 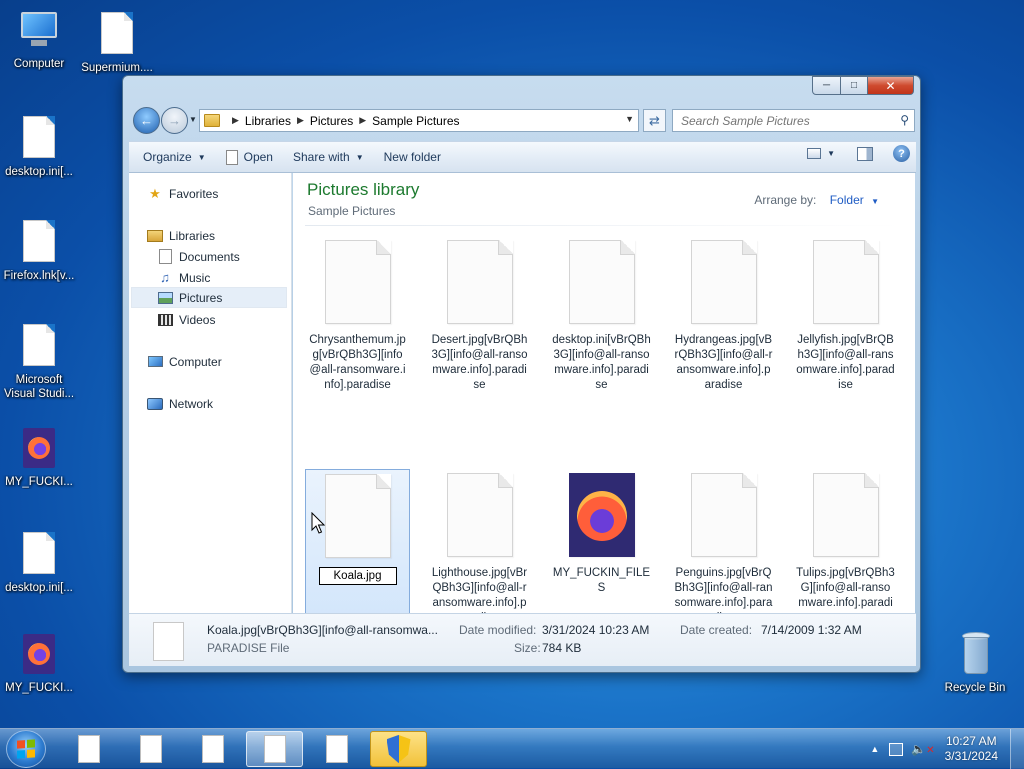 I want to click on close-button: ✕, so click(x=891, y=85).